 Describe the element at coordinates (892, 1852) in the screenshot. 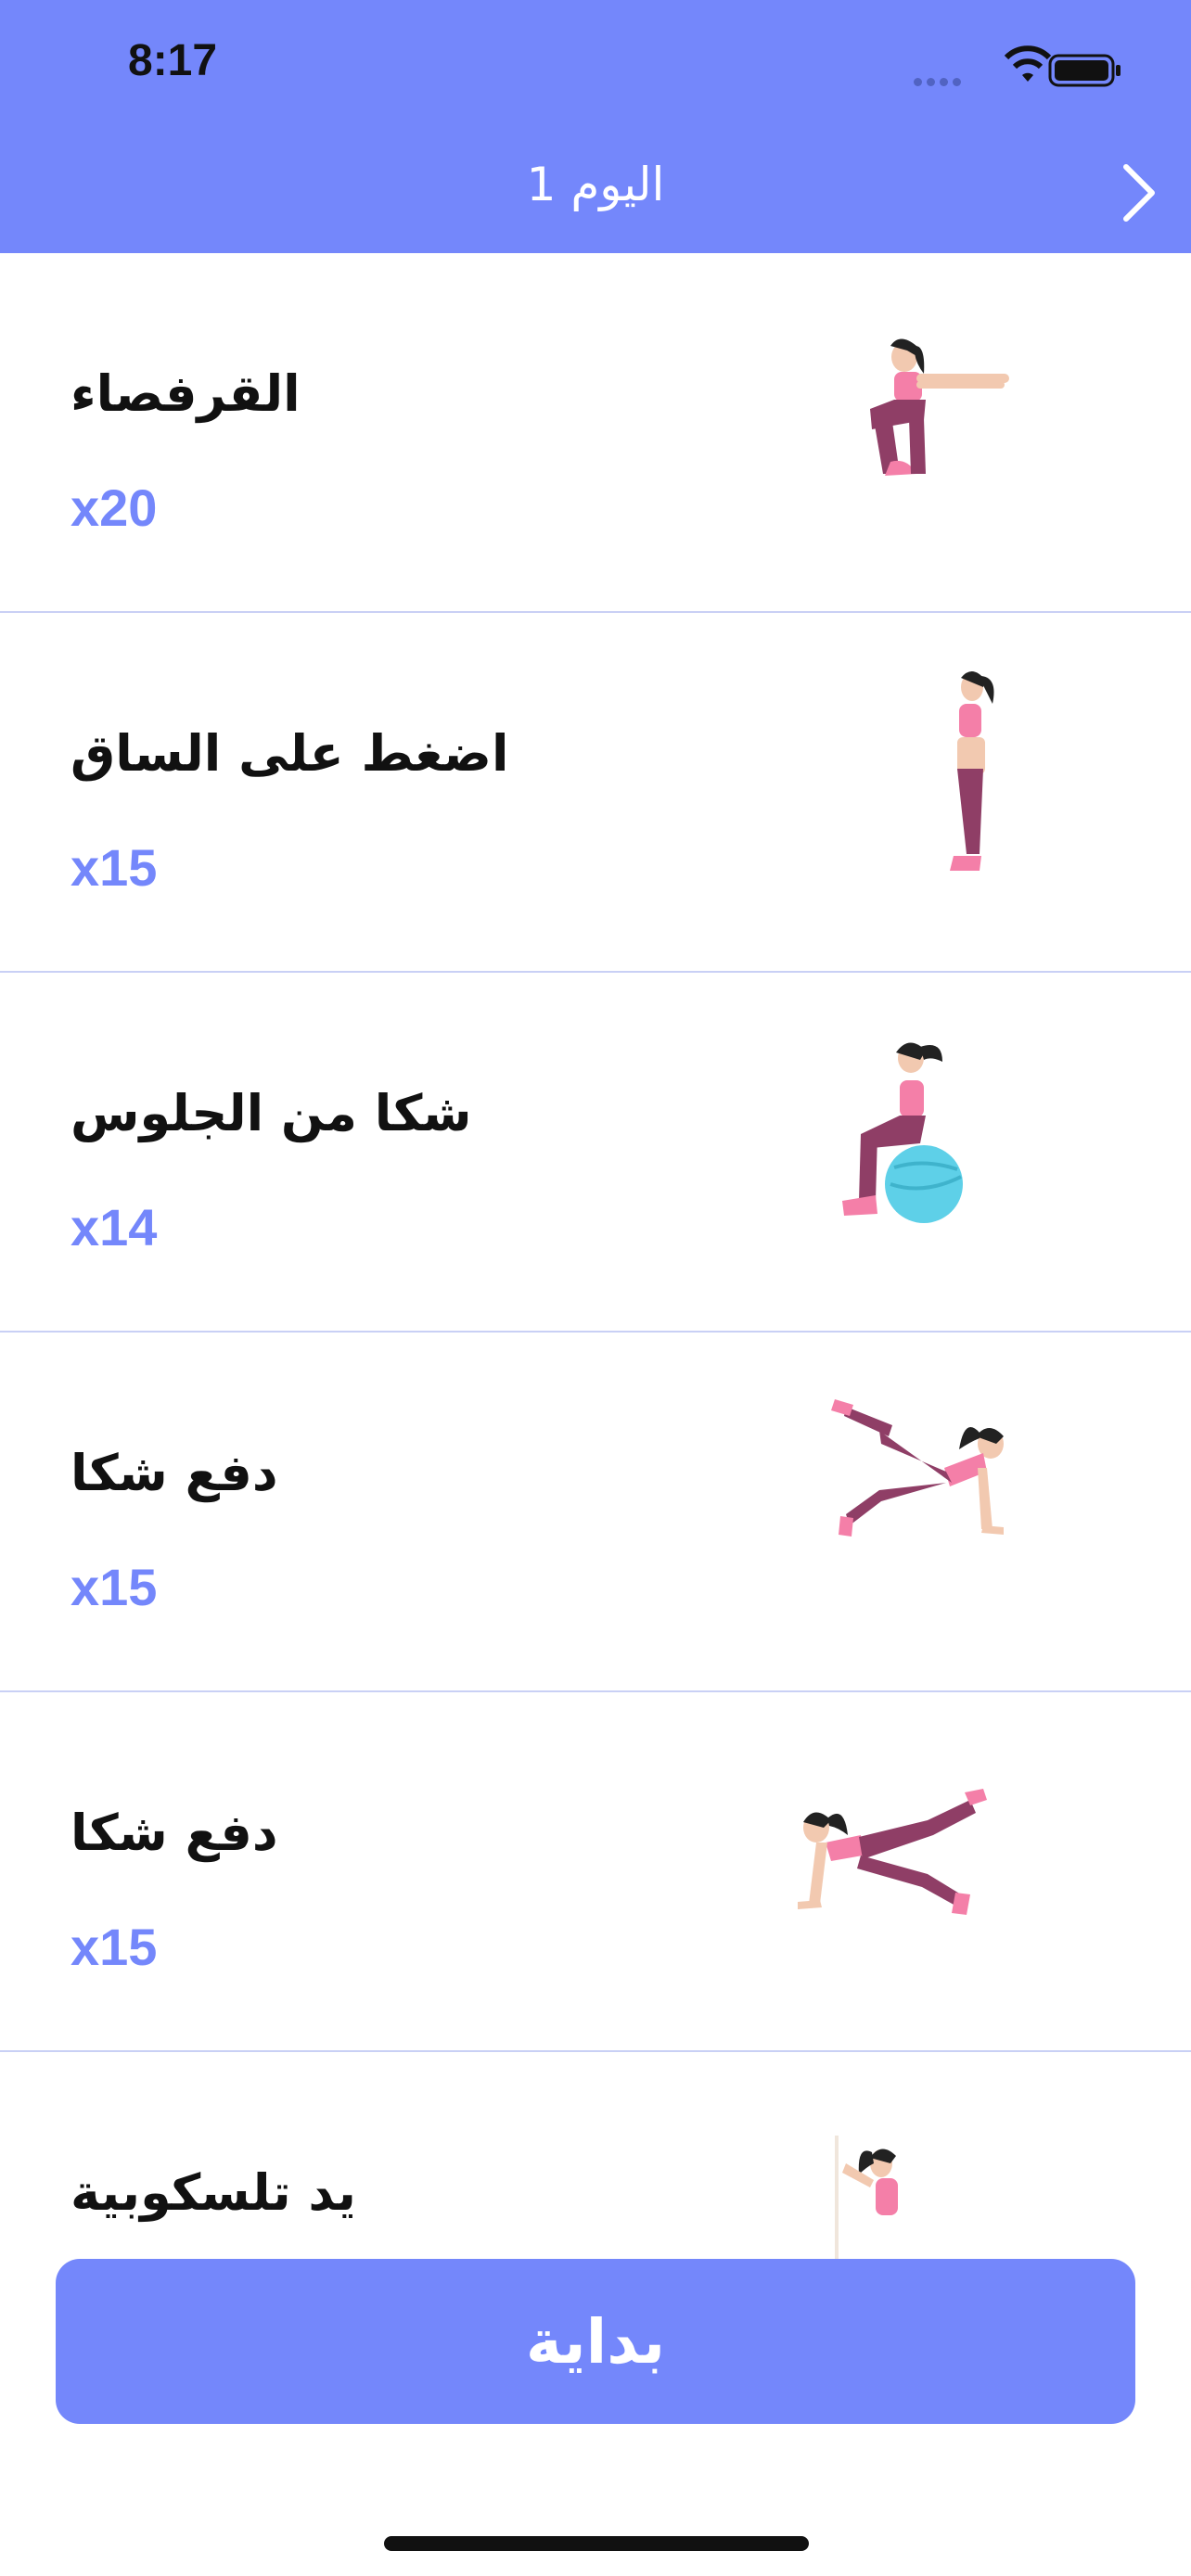

I see `plank-kickback-right-illustration` at that location.